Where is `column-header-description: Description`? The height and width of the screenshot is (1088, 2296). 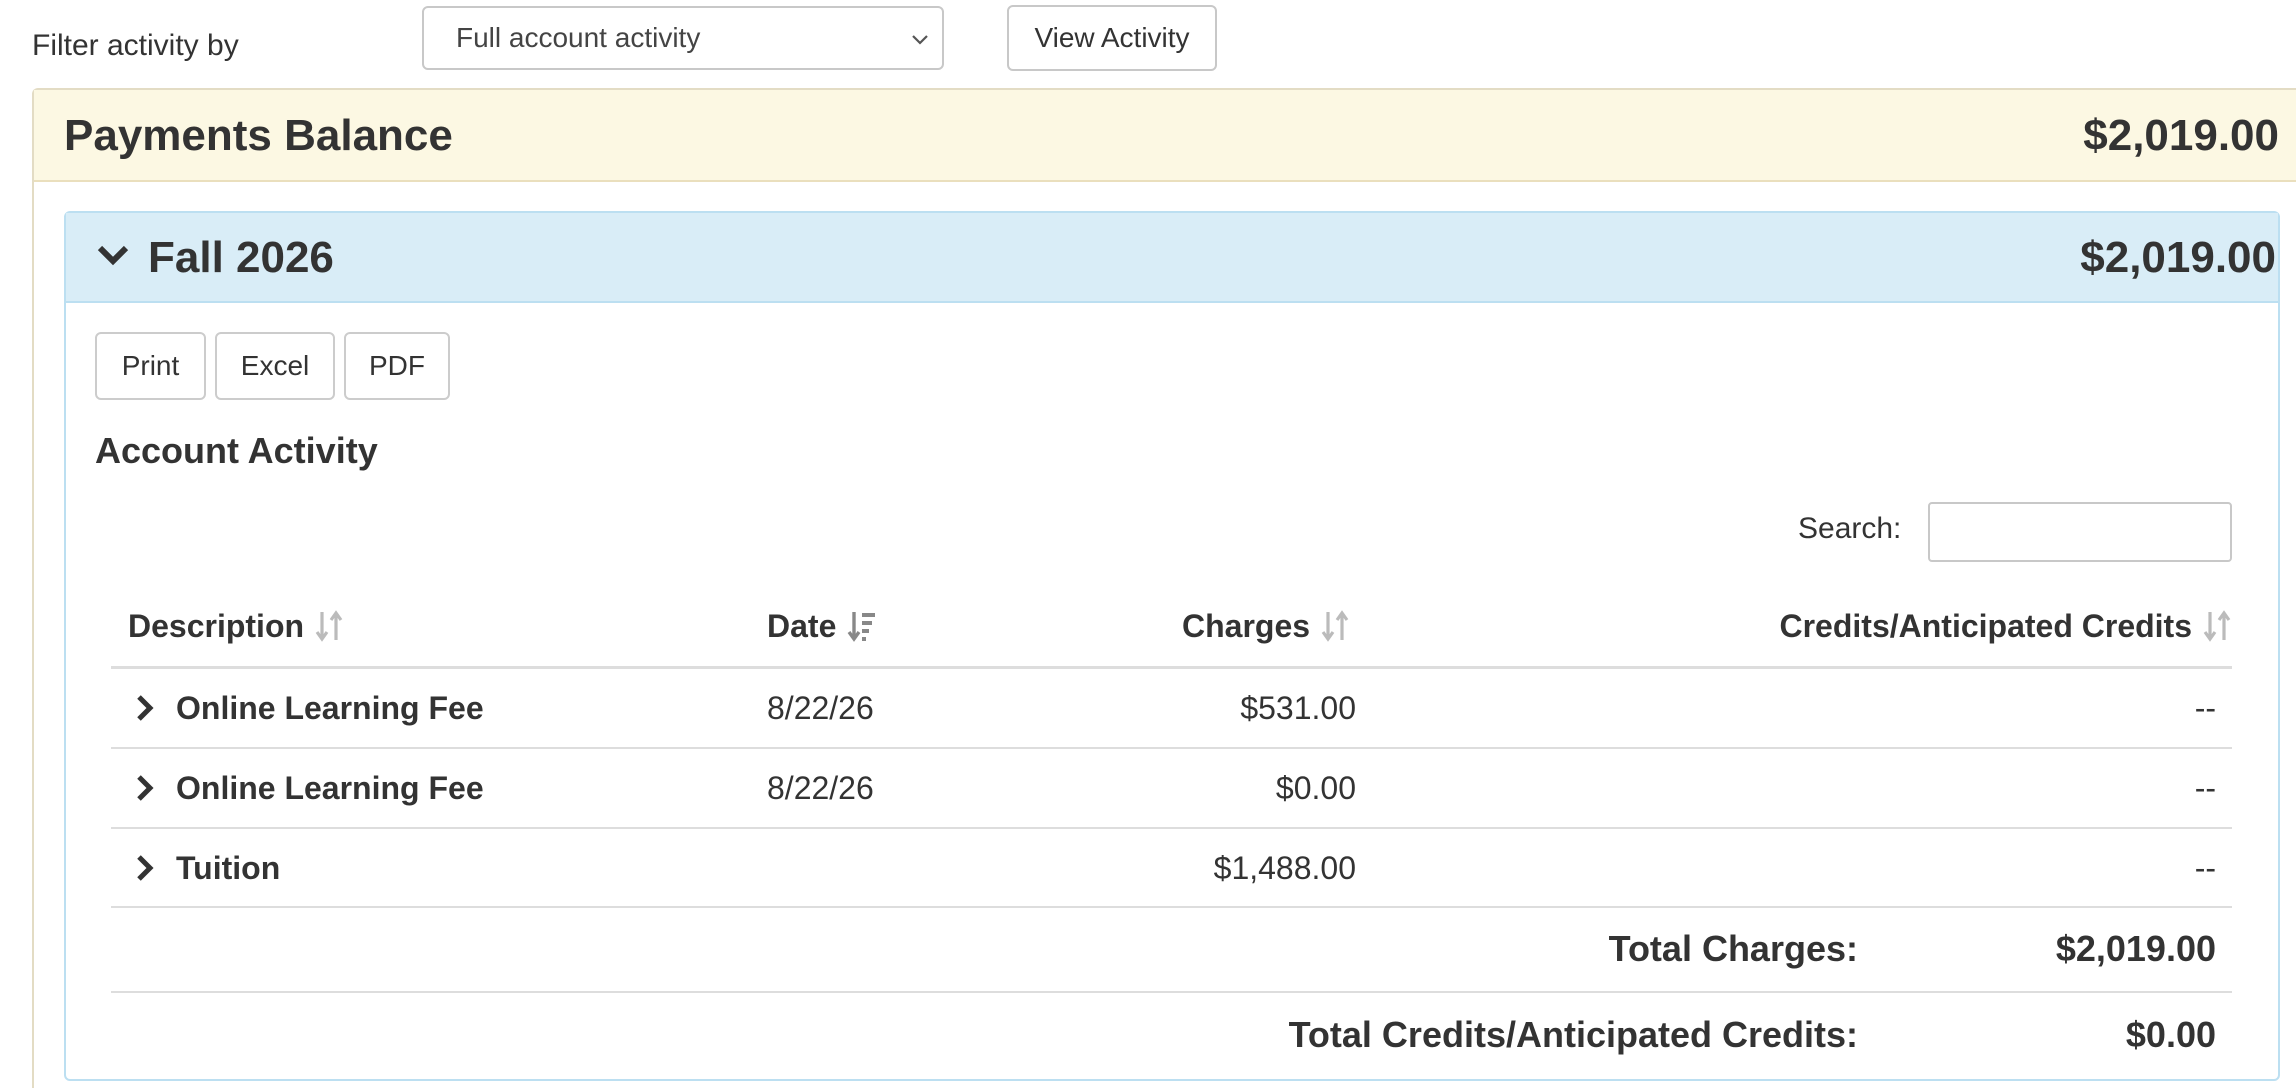
column-header-description: Description is located at coordinates (236, 626).